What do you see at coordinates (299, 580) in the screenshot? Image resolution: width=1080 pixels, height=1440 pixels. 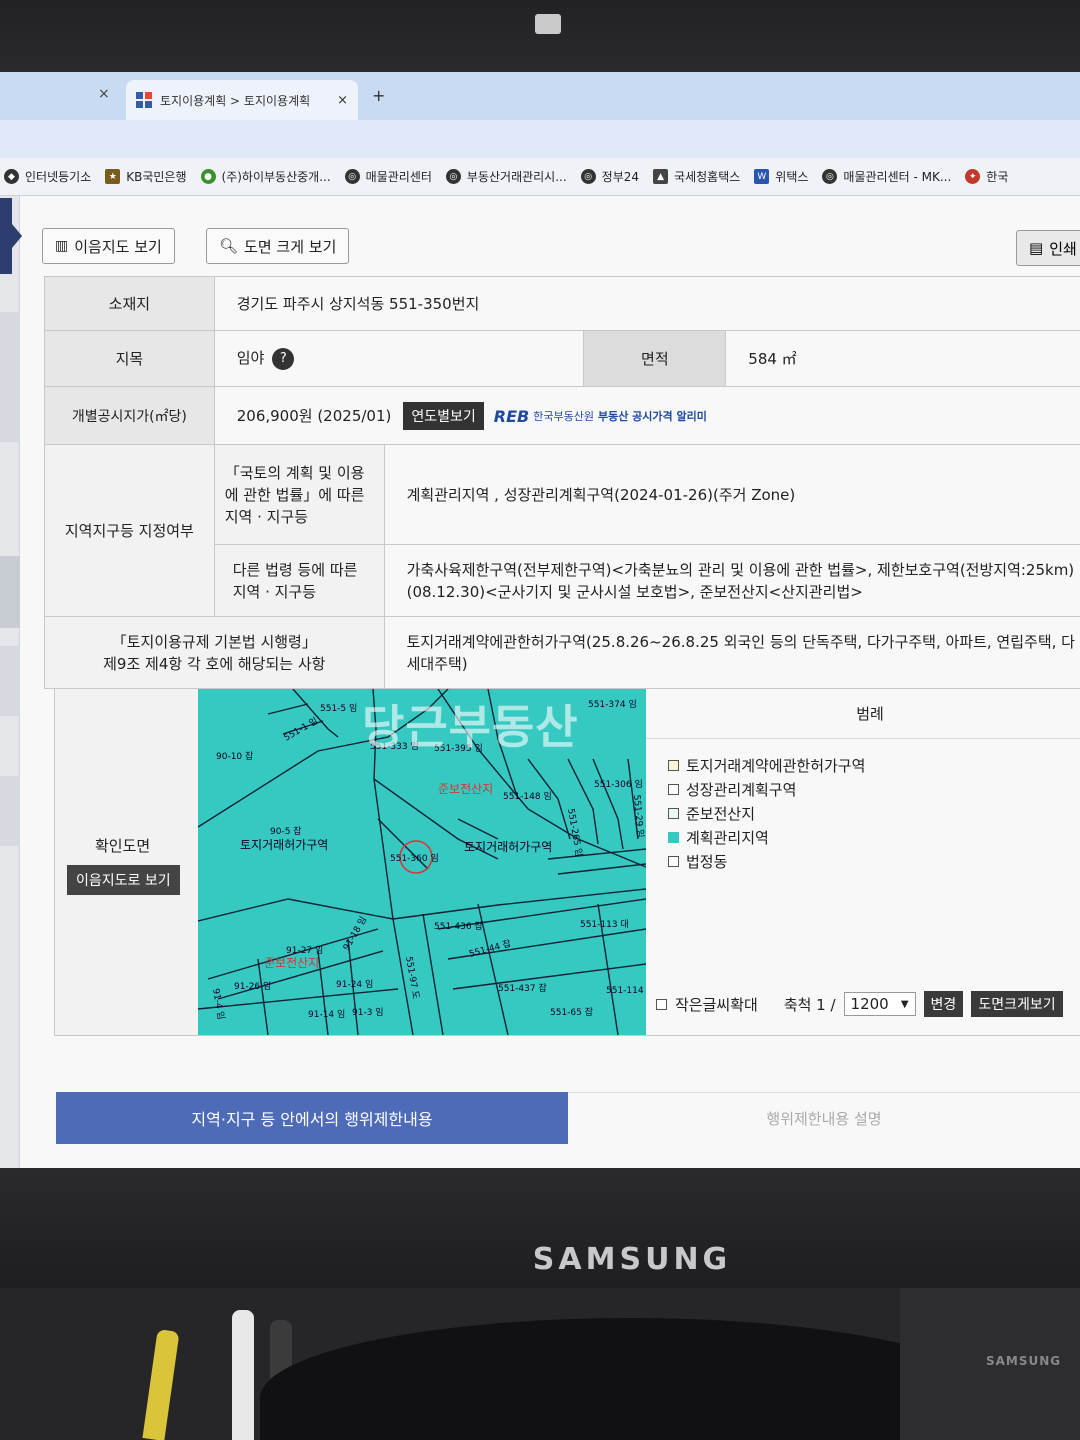 I see `other-law-label: 다른 법령 등에 따른 지역 · 지구등` at bounding box center [299, 580].